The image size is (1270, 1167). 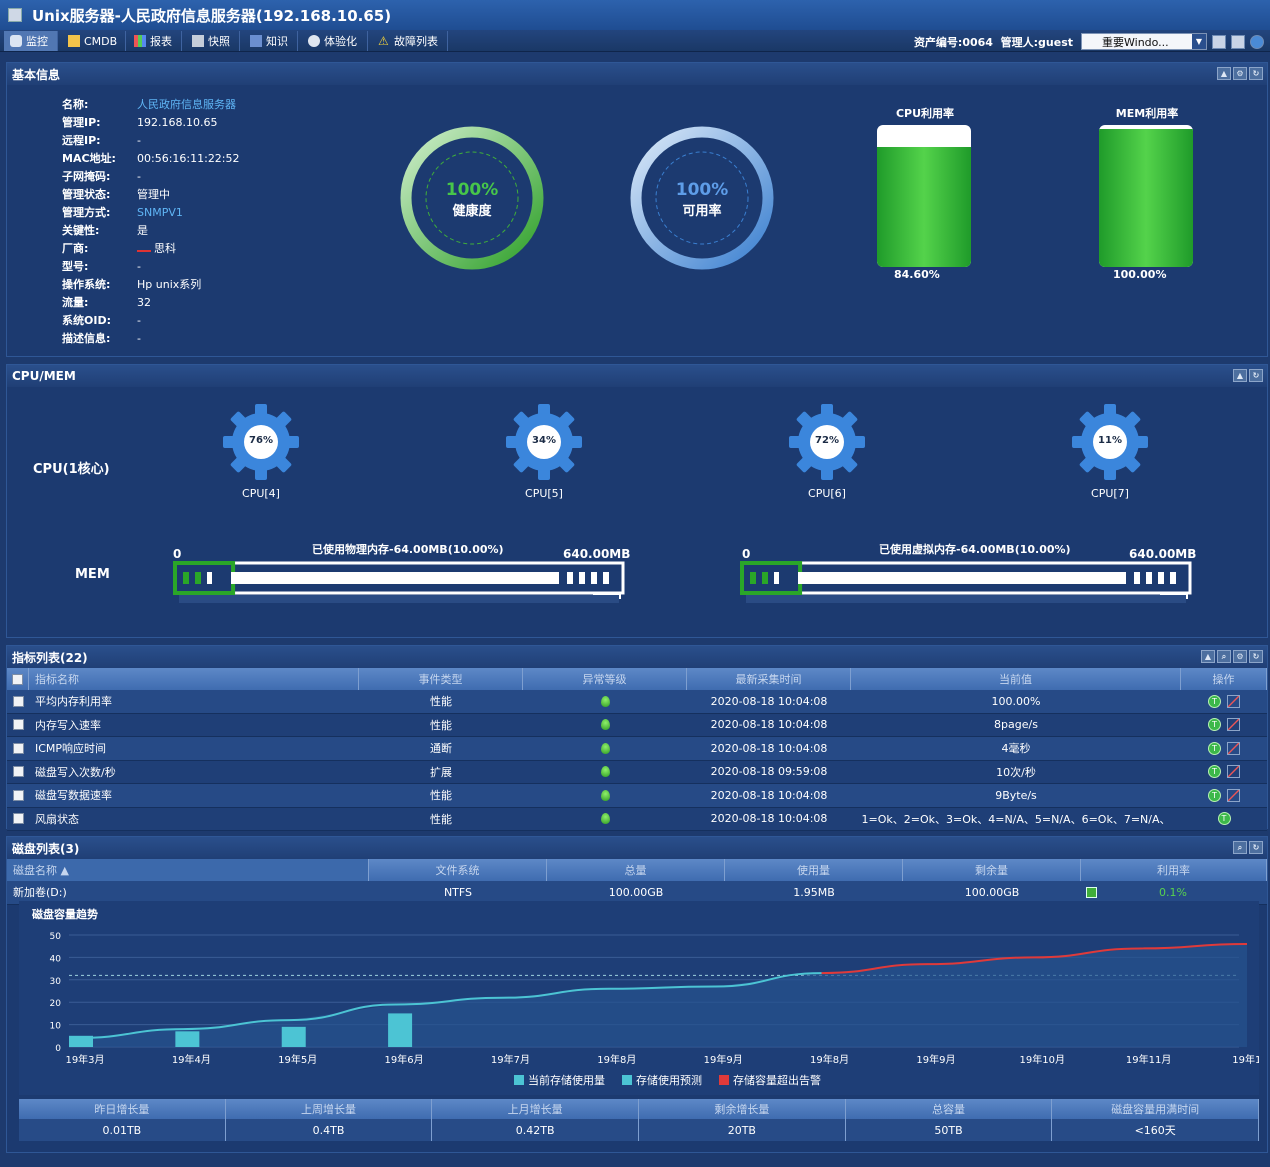 What do you see at coordinates (119, 248) in the screenshot?
I see `info-row: 厂商: 思科` at bounding box center [119, 248].